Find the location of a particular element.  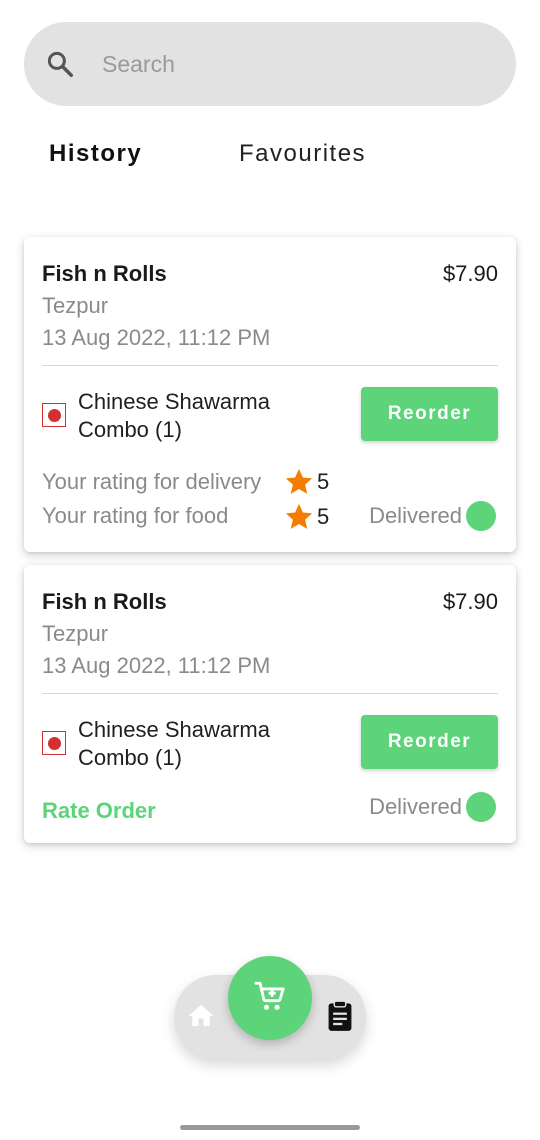

home-indicator is located at coordinates (270, 1127).